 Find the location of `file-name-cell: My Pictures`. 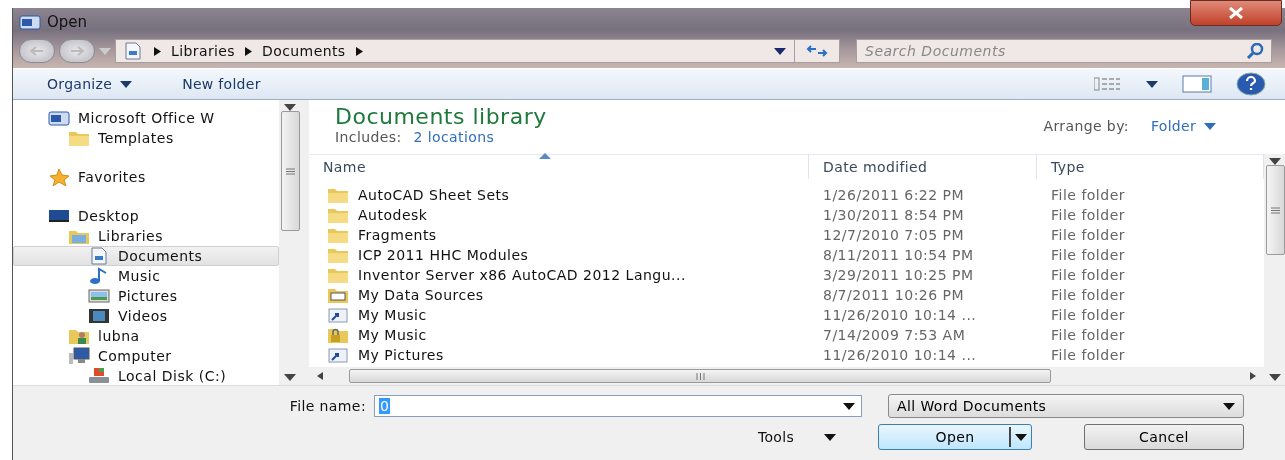

file-name-cell: My Pictures is located at coordinates (559, 355).